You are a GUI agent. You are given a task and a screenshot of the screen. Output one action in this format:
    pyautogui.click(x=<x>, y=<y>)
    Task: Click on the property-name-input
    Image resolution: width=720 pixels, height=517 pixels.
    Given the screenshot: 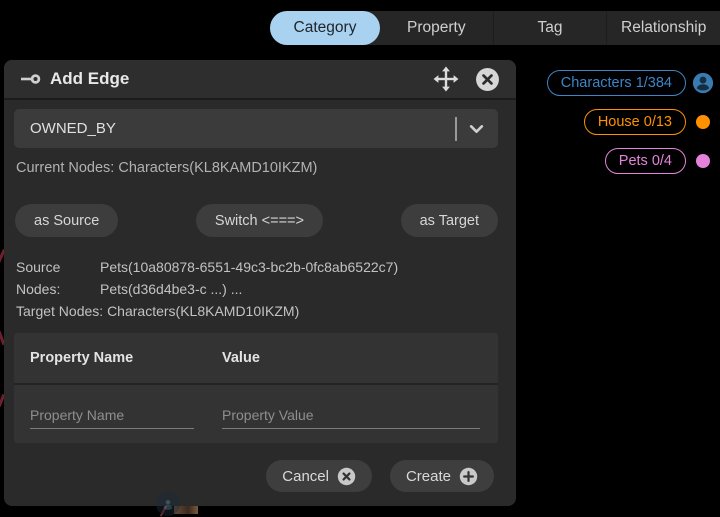 What is the action you would take?
    pyautogui.click(x=112, y=415)
    